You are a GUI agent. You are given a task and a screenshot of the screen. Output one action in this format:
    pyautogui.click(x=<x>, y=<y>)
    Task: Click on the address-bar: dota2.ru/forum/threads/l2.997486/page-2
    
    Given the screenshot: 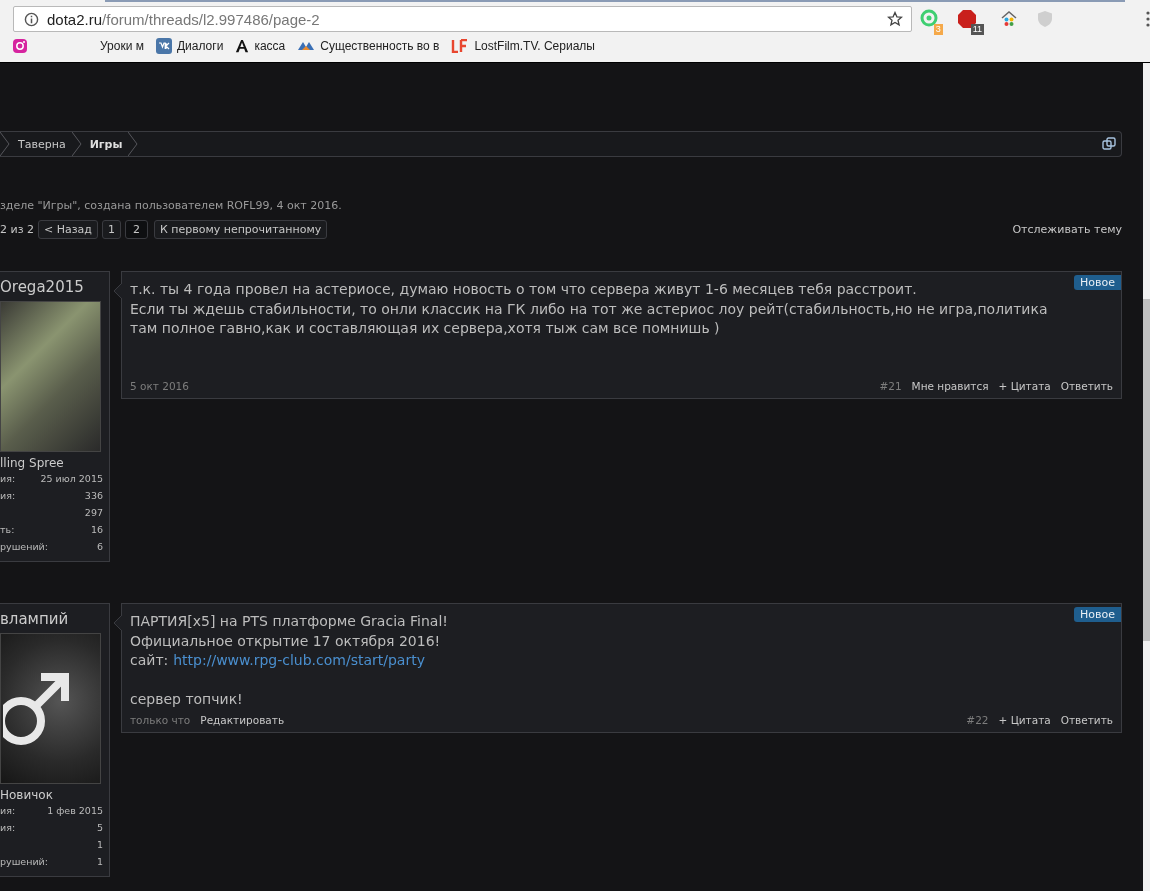 What is the action you would take?
    pyautogui.click(x=462, y=19)
    